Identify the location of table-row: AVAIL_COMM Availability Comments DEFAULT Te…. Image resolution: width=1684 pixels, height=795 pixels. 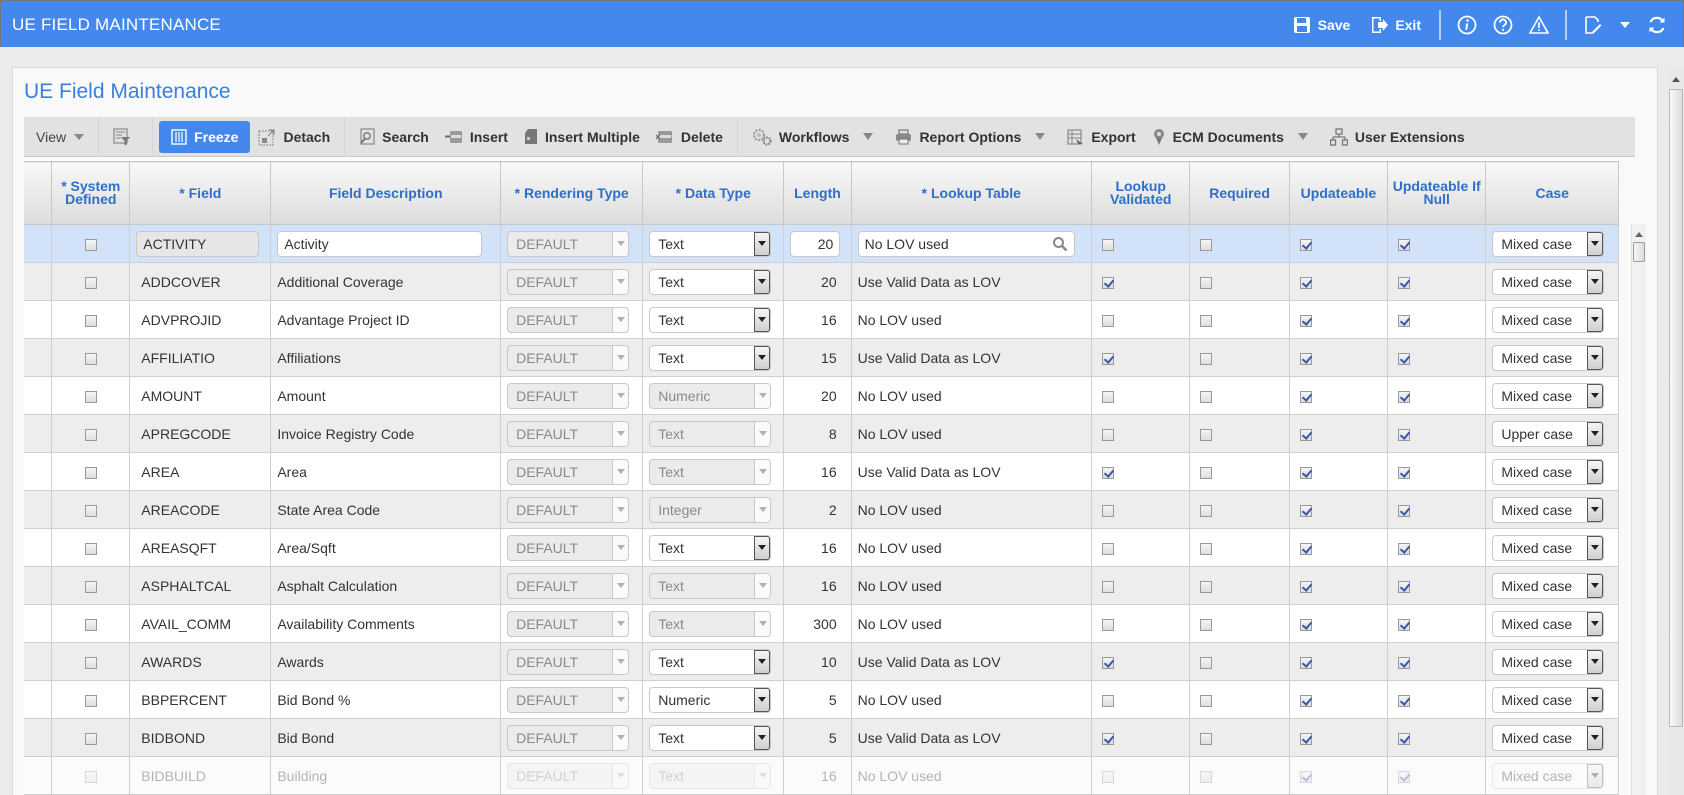
(821, 623).